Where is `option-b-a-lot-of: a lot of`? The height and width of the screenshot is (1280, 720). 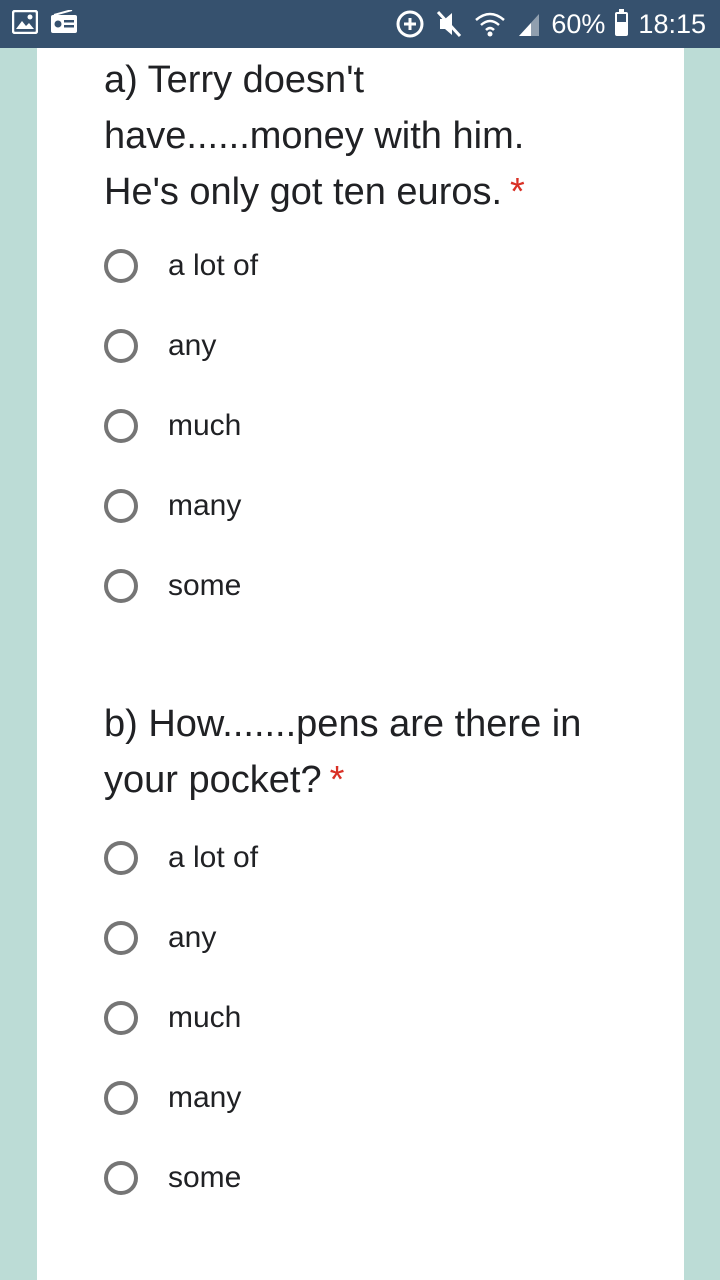 option-b-a-lot-of: a lot of is located at coordinates (181, 858).